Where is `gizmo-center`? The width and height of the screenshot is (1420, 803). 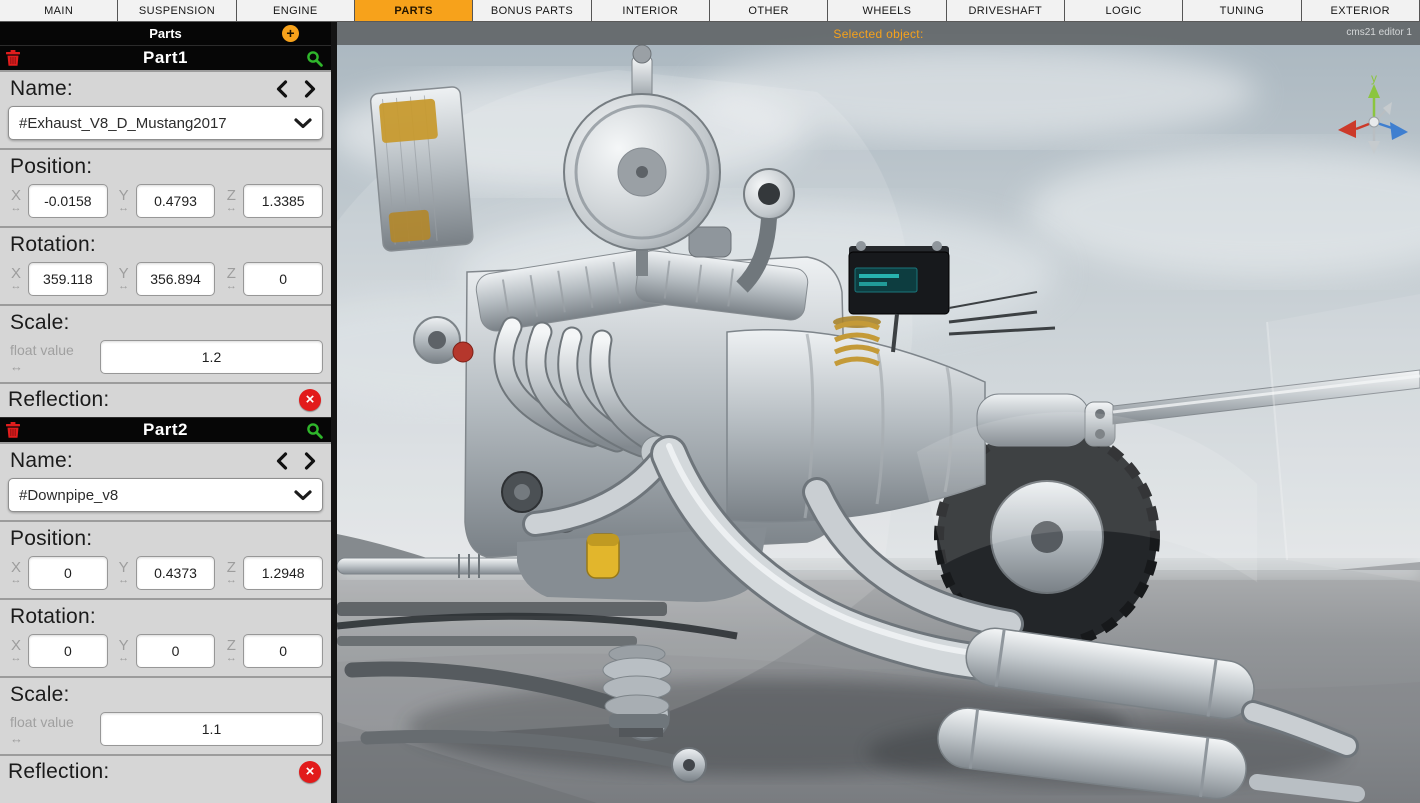 gizmo-center is located at coordinates (1374, 122).